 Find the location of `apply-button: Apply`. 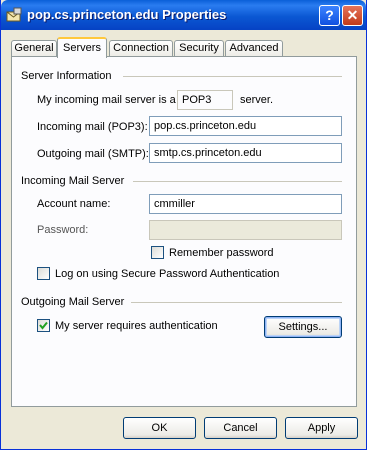

apply-button: Apply is located at coordinates (321, 428).